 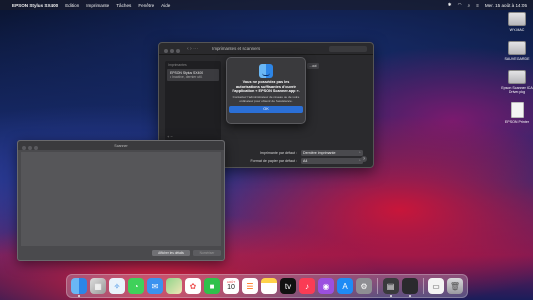 What do you see at coordinates (250, 286) in the screenshot?
I see `reminders-icon: ☰` at bounding box center [250, 286].